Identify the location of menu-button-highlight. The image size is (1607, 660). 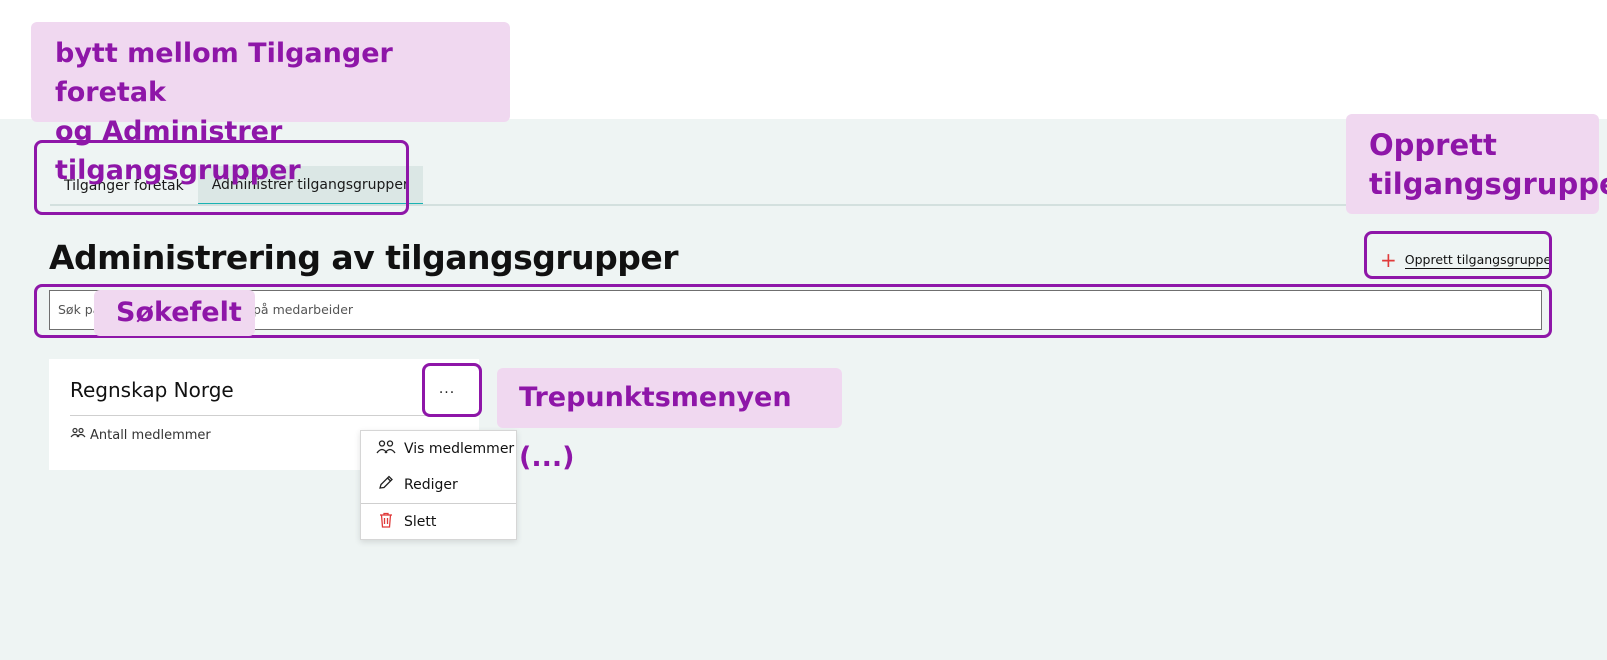
(452, 390).